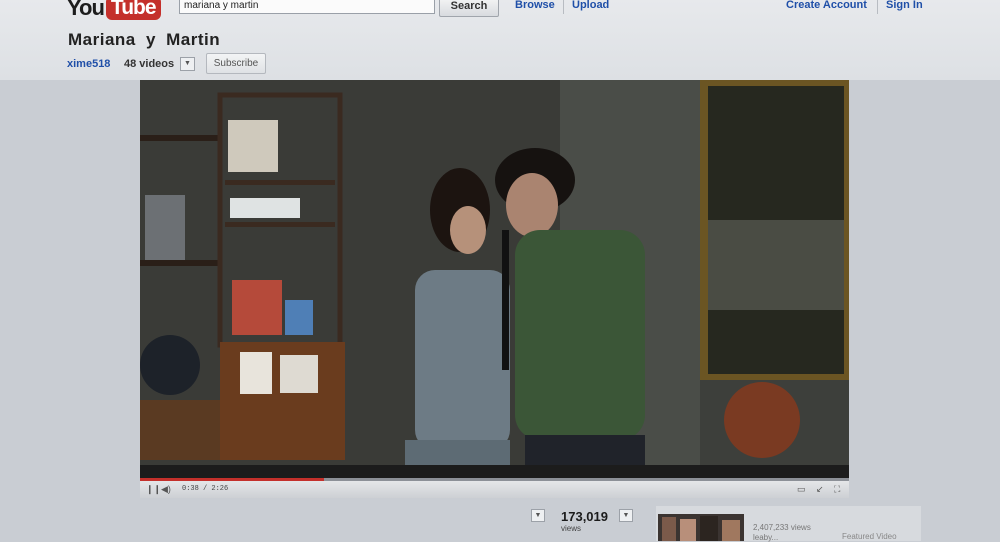 This screenshot has height=542, width=1000. Describe the element at coordinates (801, 489) in the screenshot. I see `screen-size-icon: ▭` at that location.